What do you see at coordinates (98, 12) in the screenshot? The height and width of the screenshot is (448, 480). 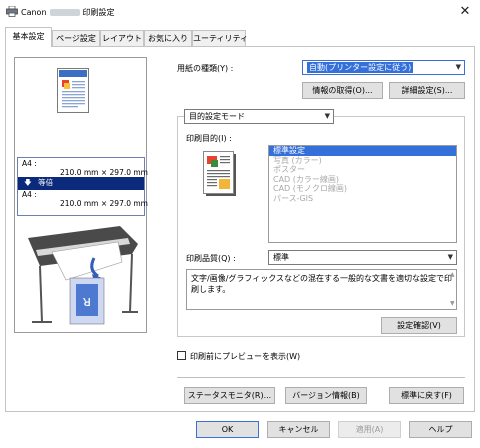 I see `title-suffix: 印刷設定` at bounding box center [98, 12].